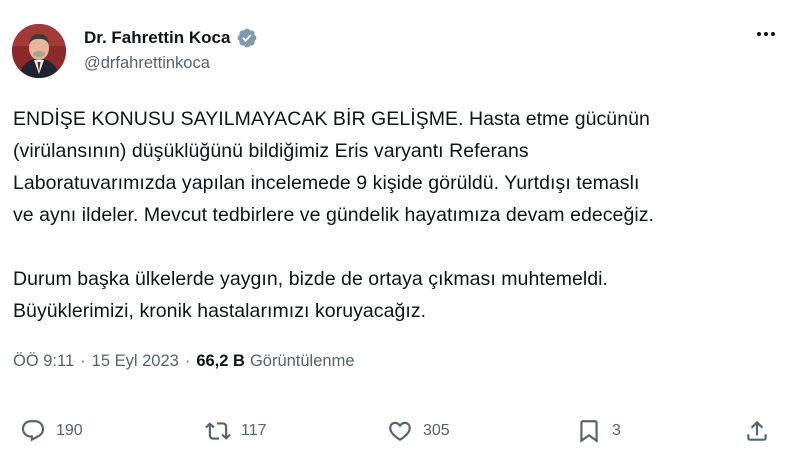 Image resolution: width=805 pixels, height=457 pixels. I want to click on reply-button: 190, so click(51, 431).